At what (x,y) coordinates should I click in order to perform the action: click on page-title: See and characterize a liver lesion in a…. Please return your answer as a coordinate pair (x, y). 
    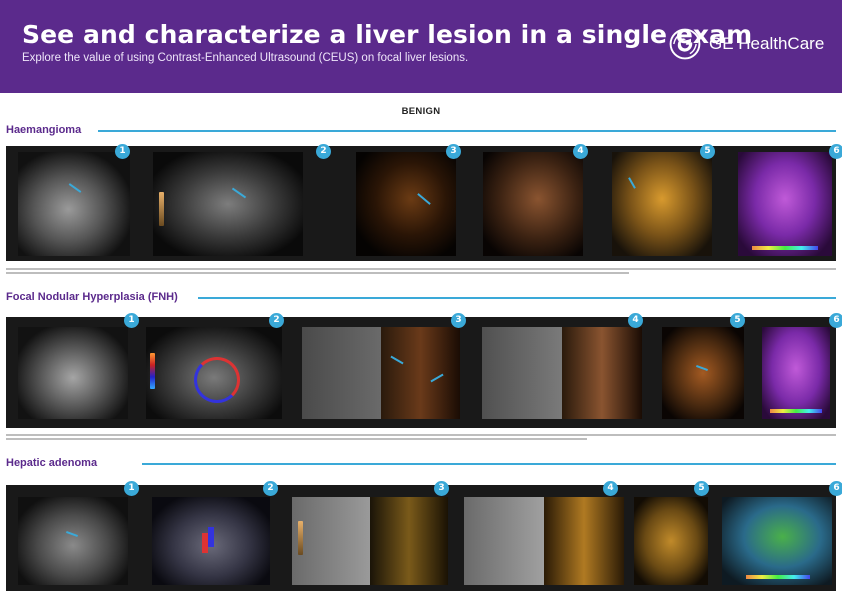
    Looking at the image, I should click on (387, 34).